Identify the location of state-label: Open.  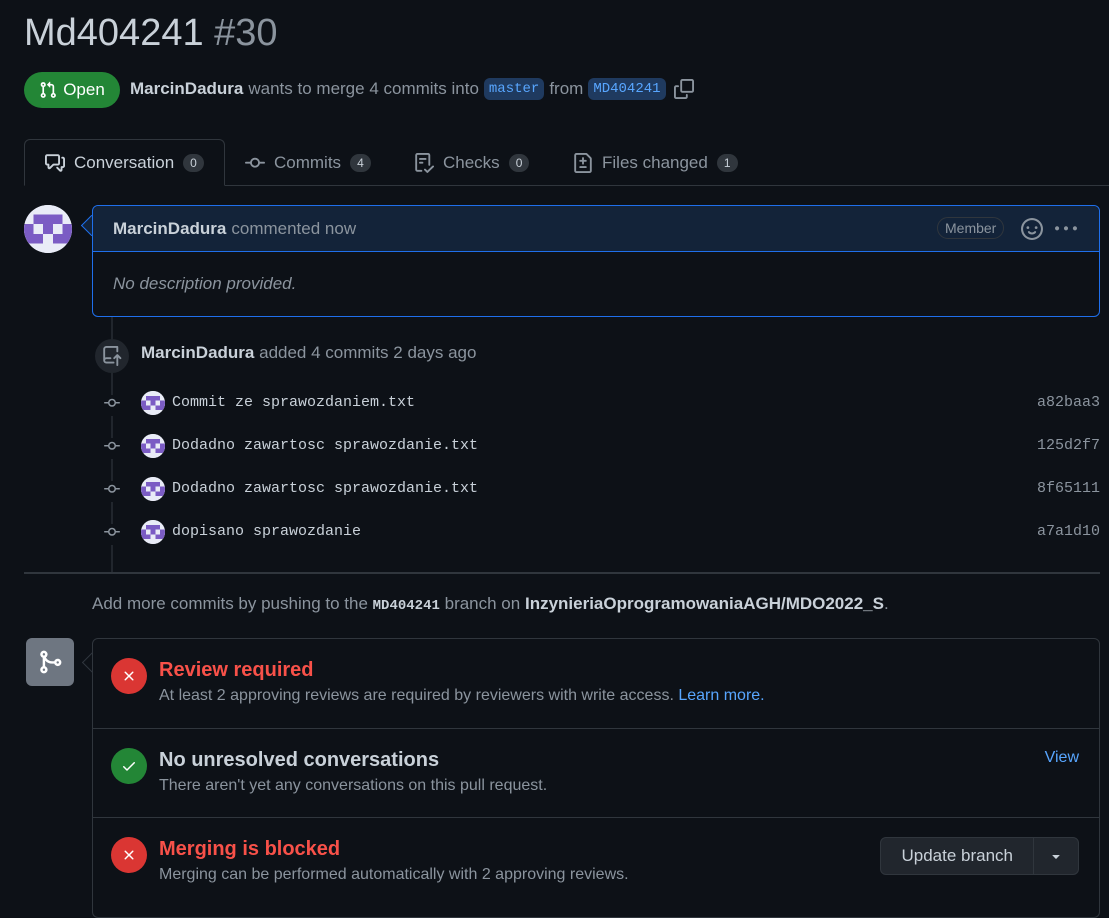
(84, 89).